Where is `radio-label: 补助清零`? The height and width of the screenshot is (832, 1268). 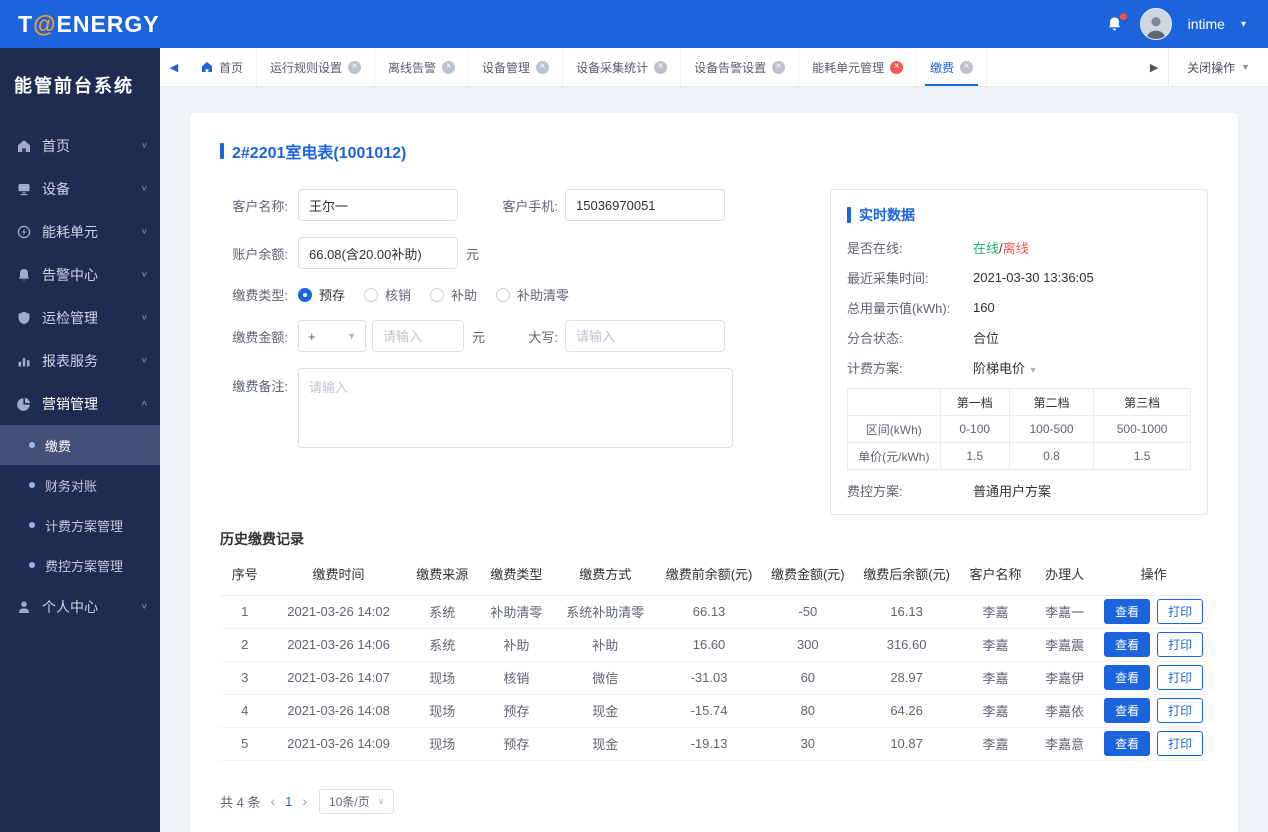 radio-label: 补助清零 is located at coordinates (543, 295).